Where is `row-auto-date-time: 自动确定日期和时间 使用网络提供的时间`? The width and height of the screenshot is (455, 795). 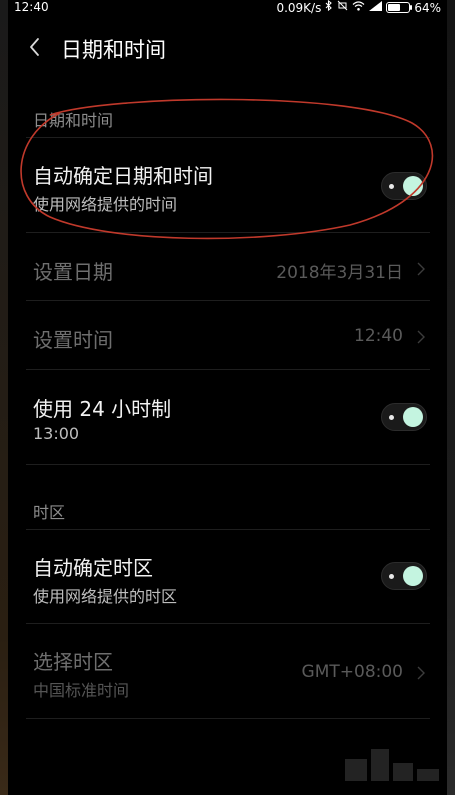
row-auto-date-time: 自动确定日期和时间 使用网络提供的时间 is located at coordinates (227, 185).